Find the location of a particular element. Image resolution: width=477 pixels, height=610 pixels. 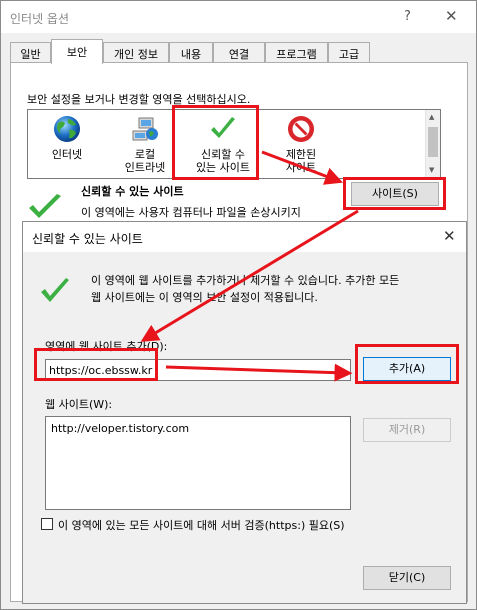

tab-security: 보안 is located at coordinates (77, 51).